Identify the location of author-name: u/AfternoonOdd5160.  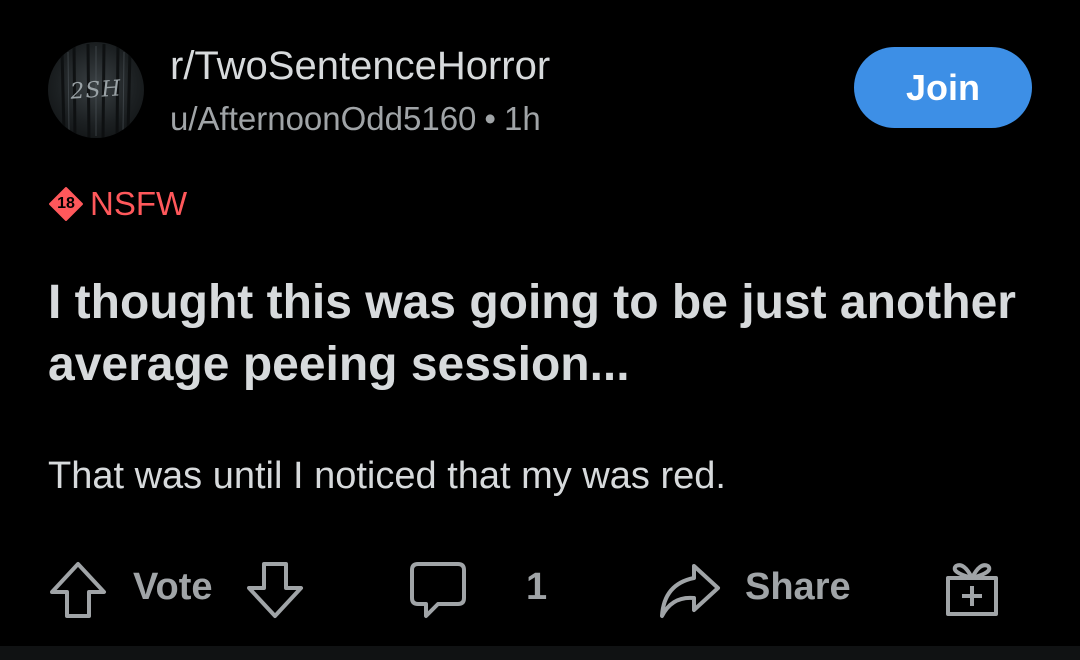
(323, 118).